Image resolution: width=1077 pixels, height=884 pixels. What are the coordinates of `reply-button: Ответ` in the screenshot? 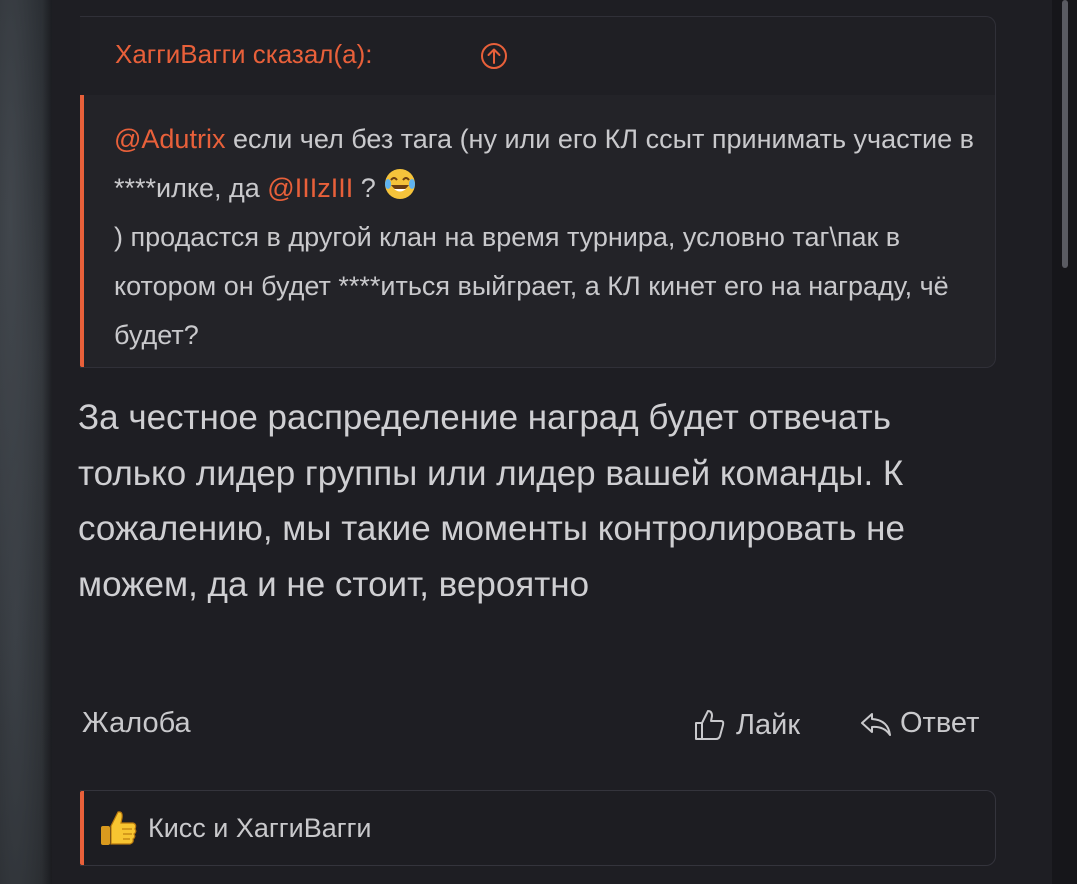 It's located at (918, 723).